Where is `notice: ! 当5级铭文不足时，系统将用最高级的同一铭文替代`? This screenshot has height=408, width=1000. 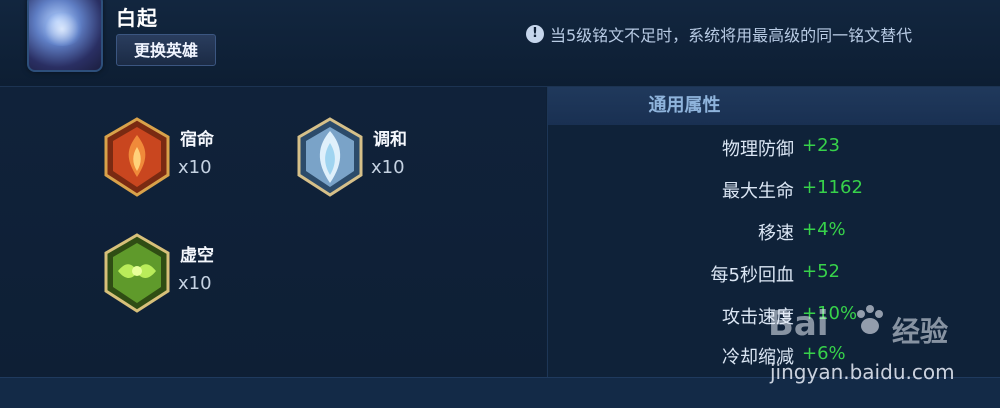
notice: ! 当5级铭文不足时，系统将用最高级的同一铭文替代 is located at coordinates (719, 34).